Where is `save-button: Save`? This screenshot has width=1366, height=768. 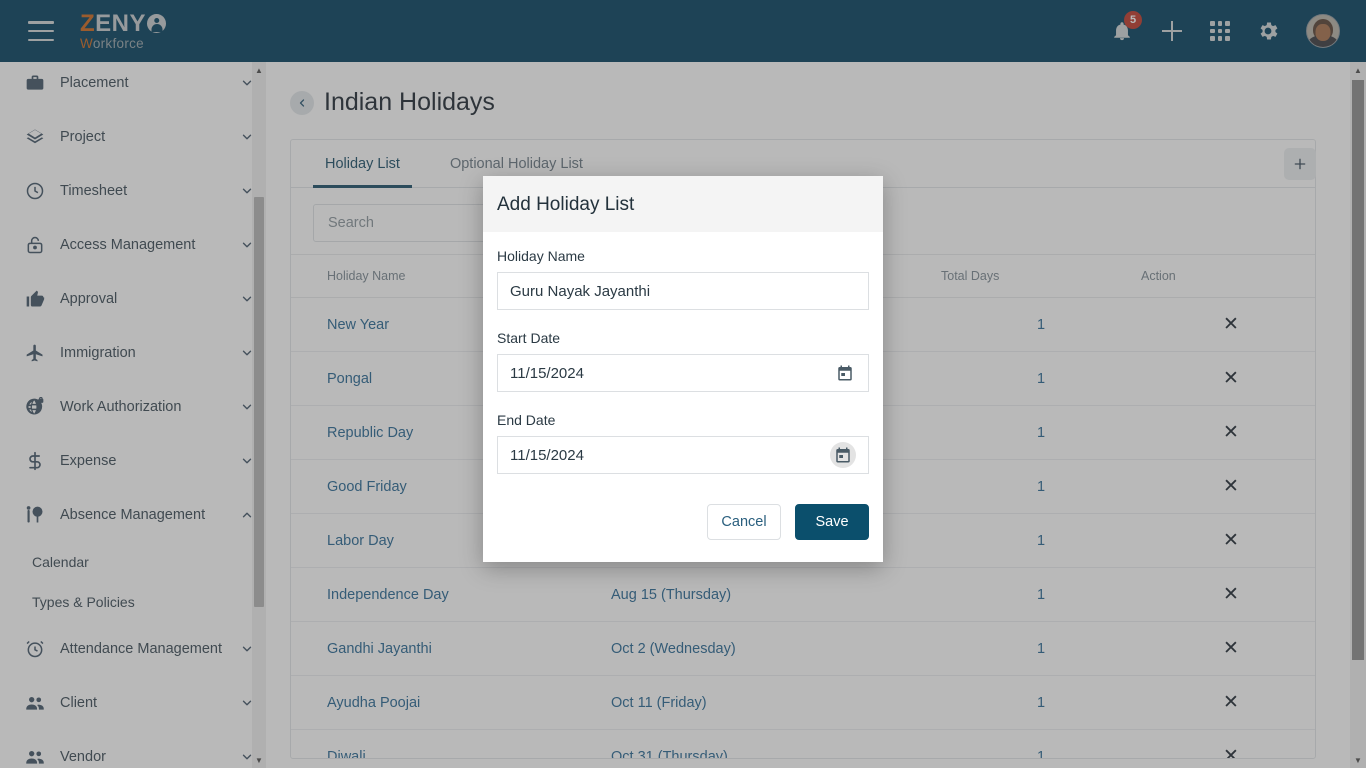
save-button: Save is located at coordinates (832, 522).